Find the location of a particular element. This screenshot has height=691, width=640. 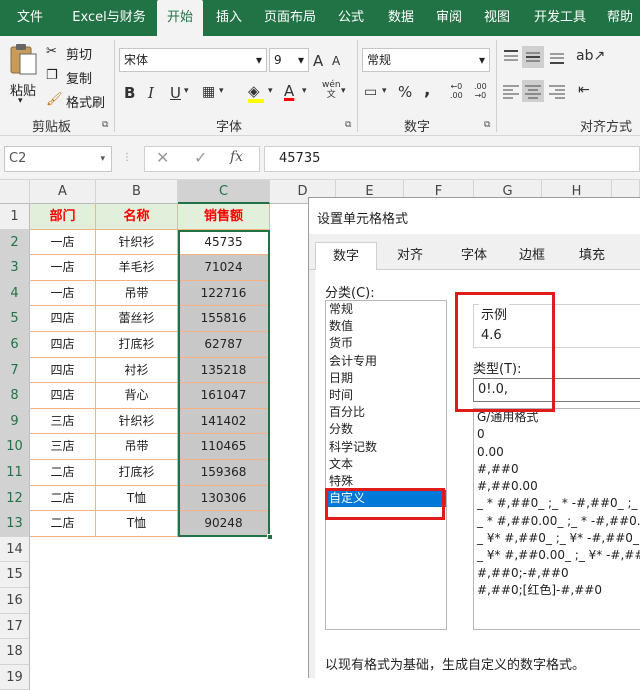

row-header: 12 is located at coordinates (15, 498).